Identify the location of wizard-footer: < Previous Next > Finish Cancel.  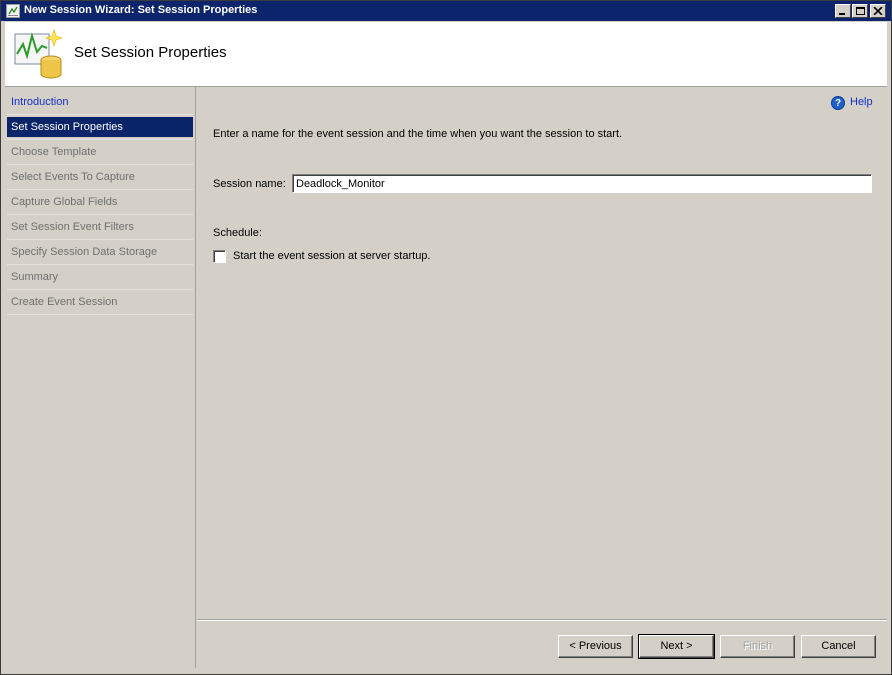
(542, 644).